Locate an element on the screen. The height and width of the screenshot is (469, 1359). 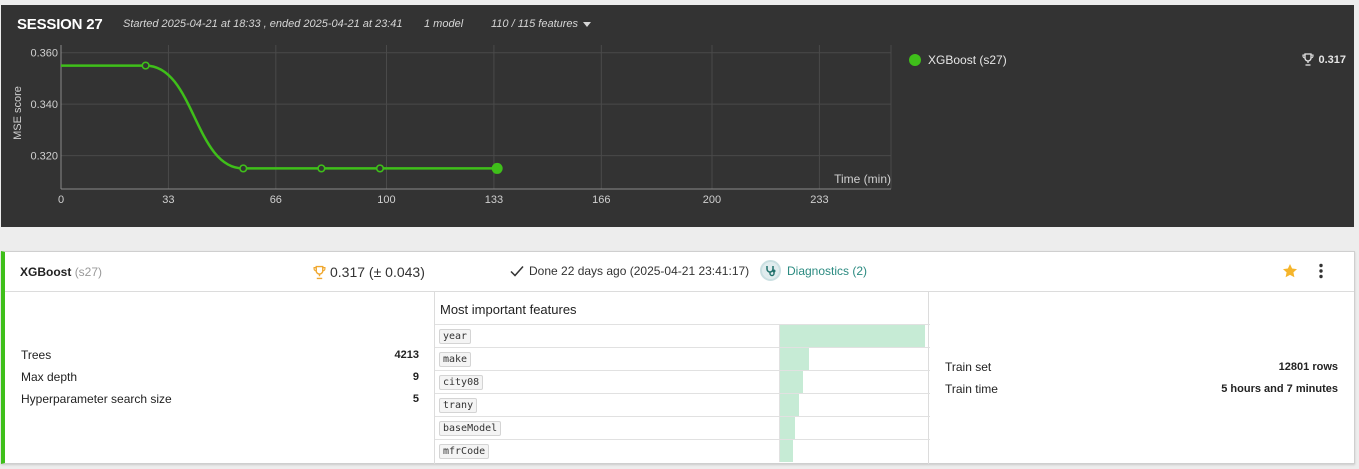
feature-name: year is located at coordinates (455, 336).